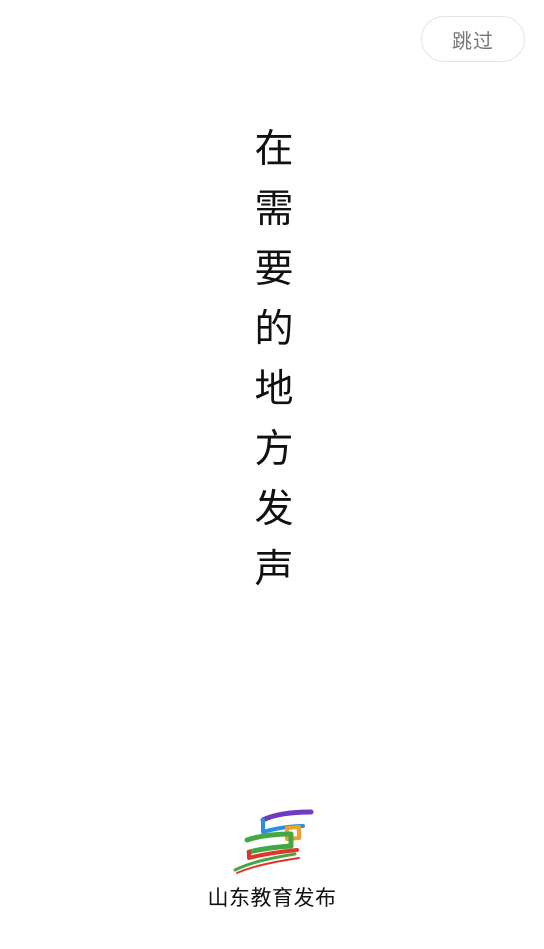 The width and height of the screenshot is (544, 949). I want to click on slogan: 在 需 要 的 地 方 发 声, so click(274, 360).